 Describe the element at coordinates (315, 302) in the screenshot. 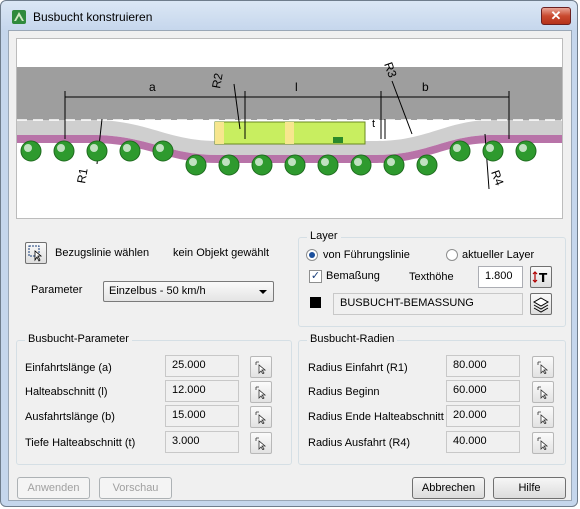

I see `layer-color-swatch` at that location.